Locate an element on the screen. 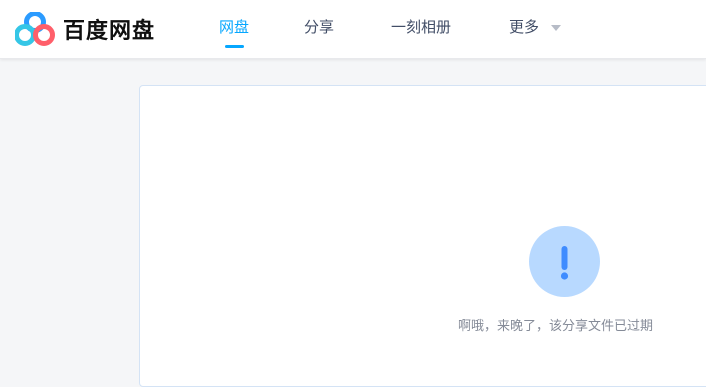 This screenshot has height=387, width=706. baidu-netdisk-logo: 百度网盘 is located at coordinates (85, 29).